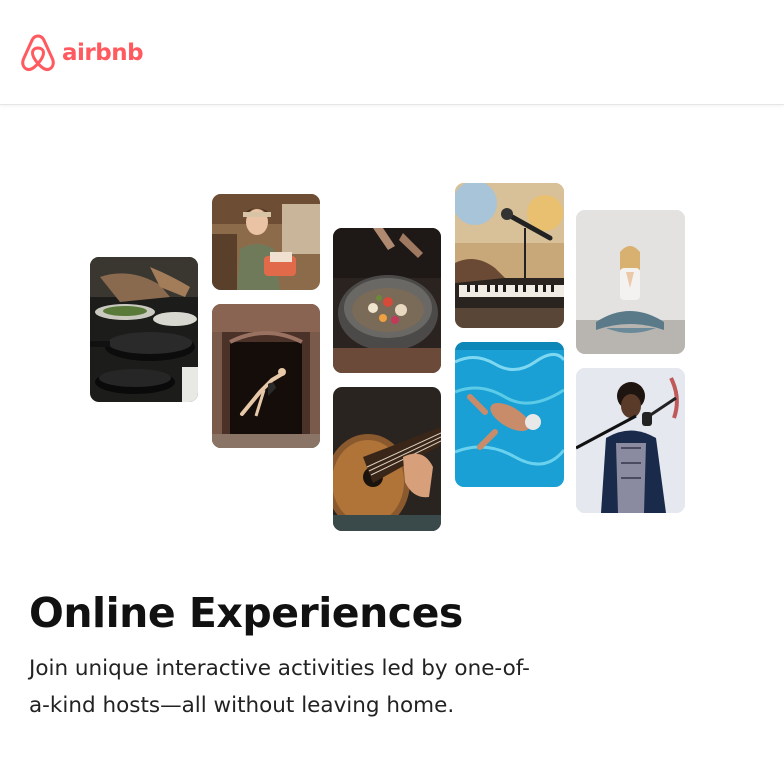  I want to click on photo-acoustic-guitar, so click(387, 459).